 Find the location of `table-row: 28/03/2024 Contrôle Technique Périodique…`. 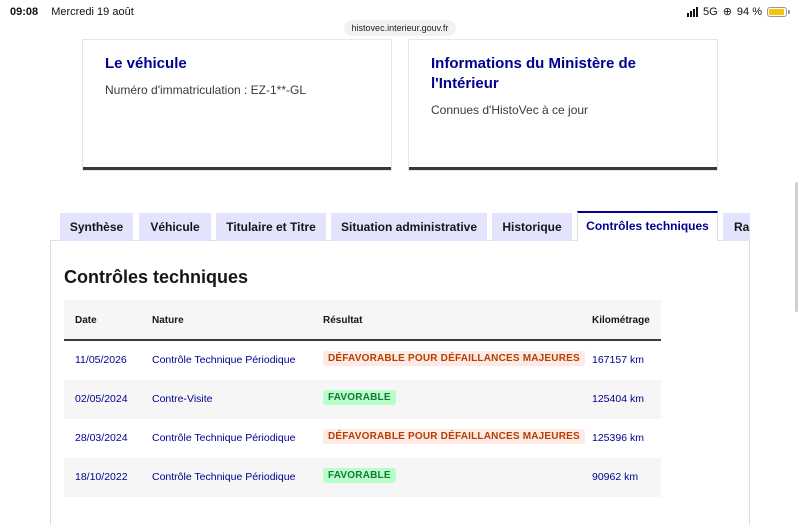

table-row: 28/03/2024 Contrôle Technique Périodique… is located at coordinates (362, 438).